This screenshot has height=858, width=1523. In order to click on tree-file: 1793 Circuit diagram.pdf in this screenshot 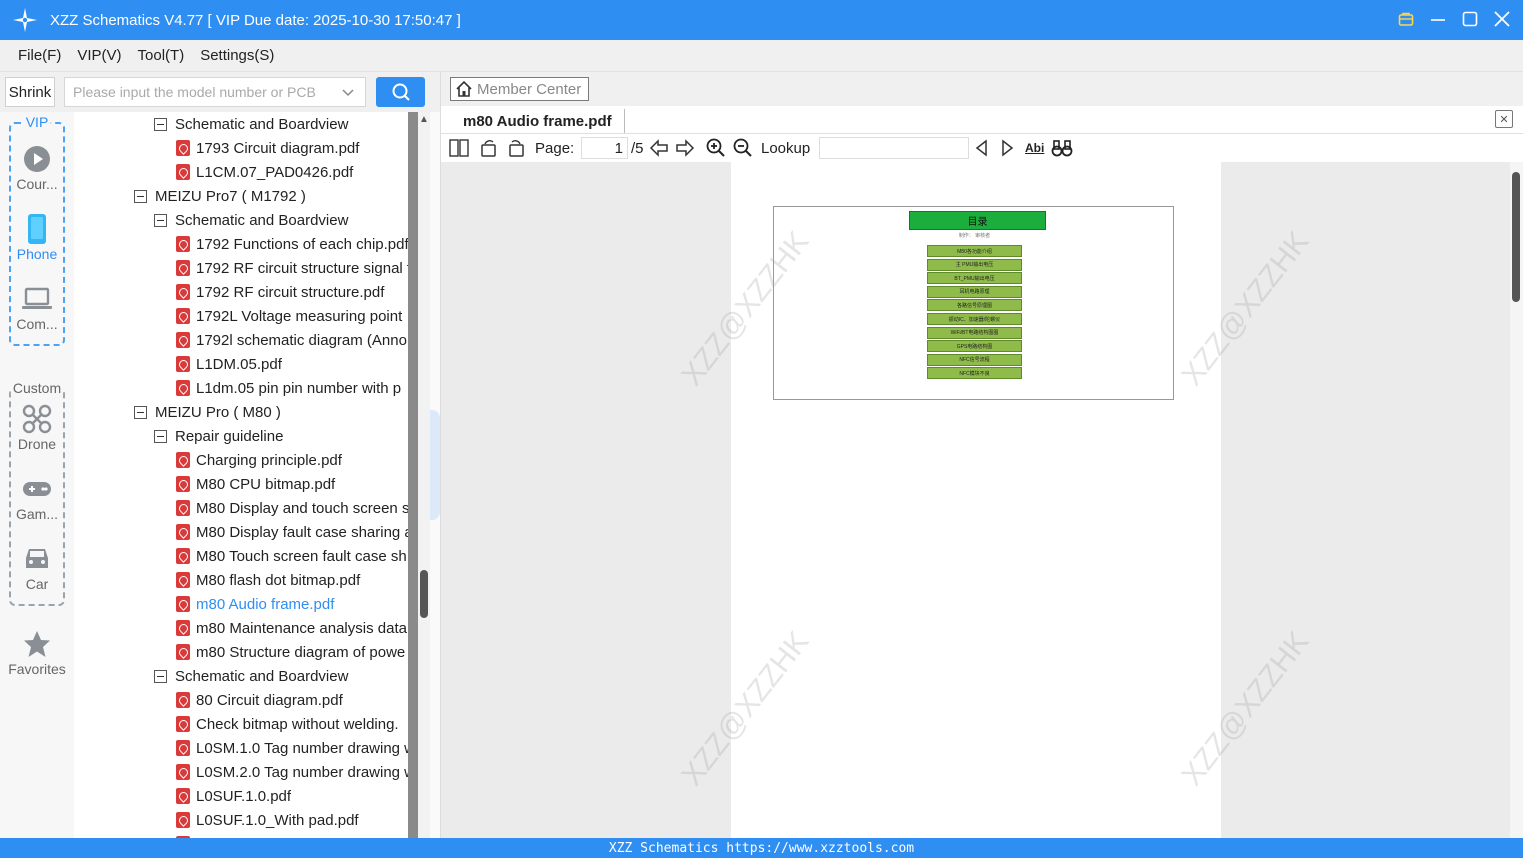, I will do `click(267, 148)`.